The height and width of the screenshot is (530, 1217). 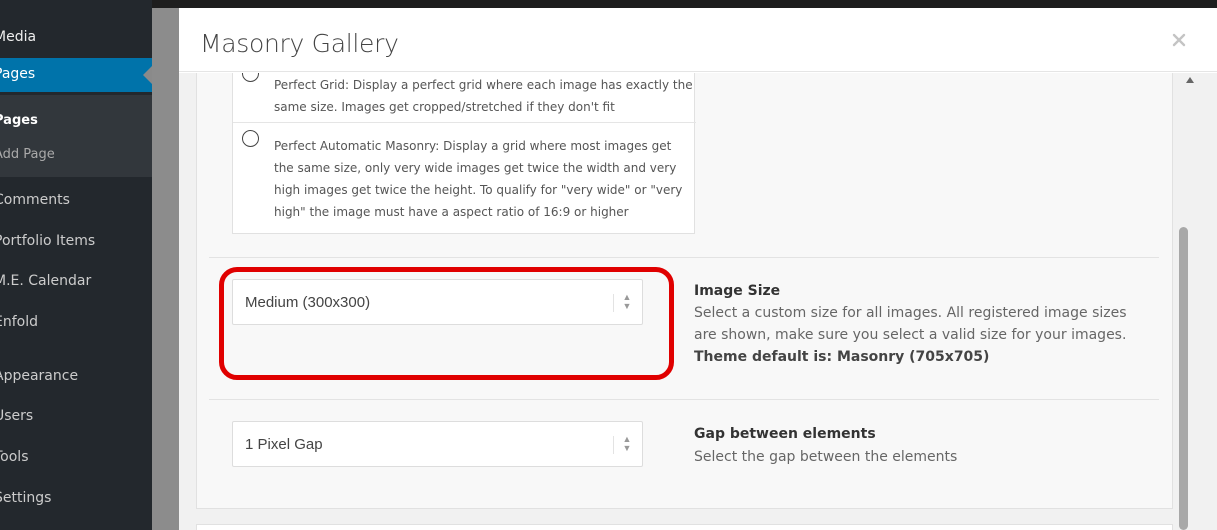 I want to click on sidebar-item-settings: Settings, so click(x=76, y=501).